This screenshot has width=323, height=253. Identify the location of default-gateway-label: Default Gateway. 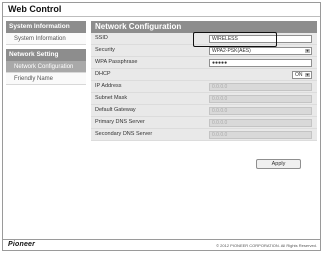
(115, 110).